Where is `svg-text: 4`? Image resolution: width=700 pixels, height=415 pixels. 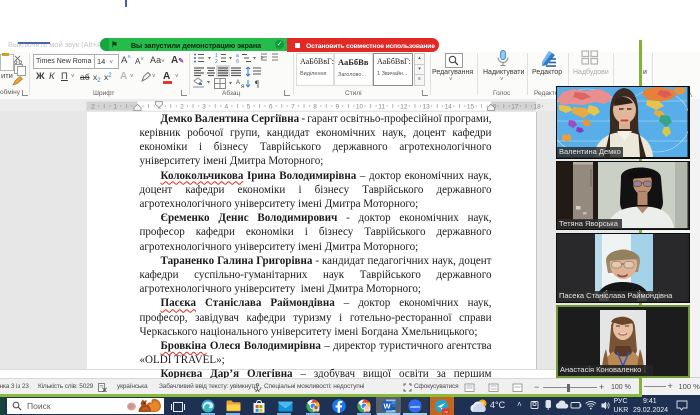
svg-text: 4 is located at coordinates (226, 106).